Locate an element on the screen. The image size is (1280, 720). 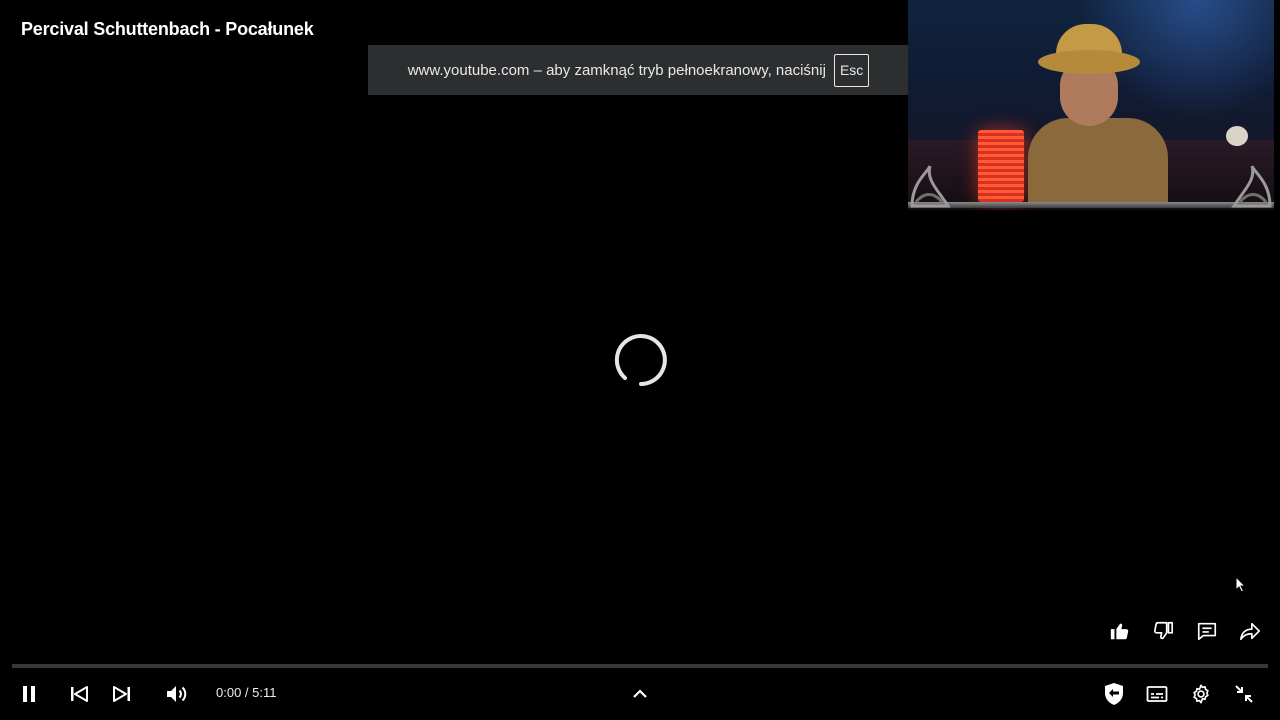
loading-spinner-icon is located at coordinates (640, 360).